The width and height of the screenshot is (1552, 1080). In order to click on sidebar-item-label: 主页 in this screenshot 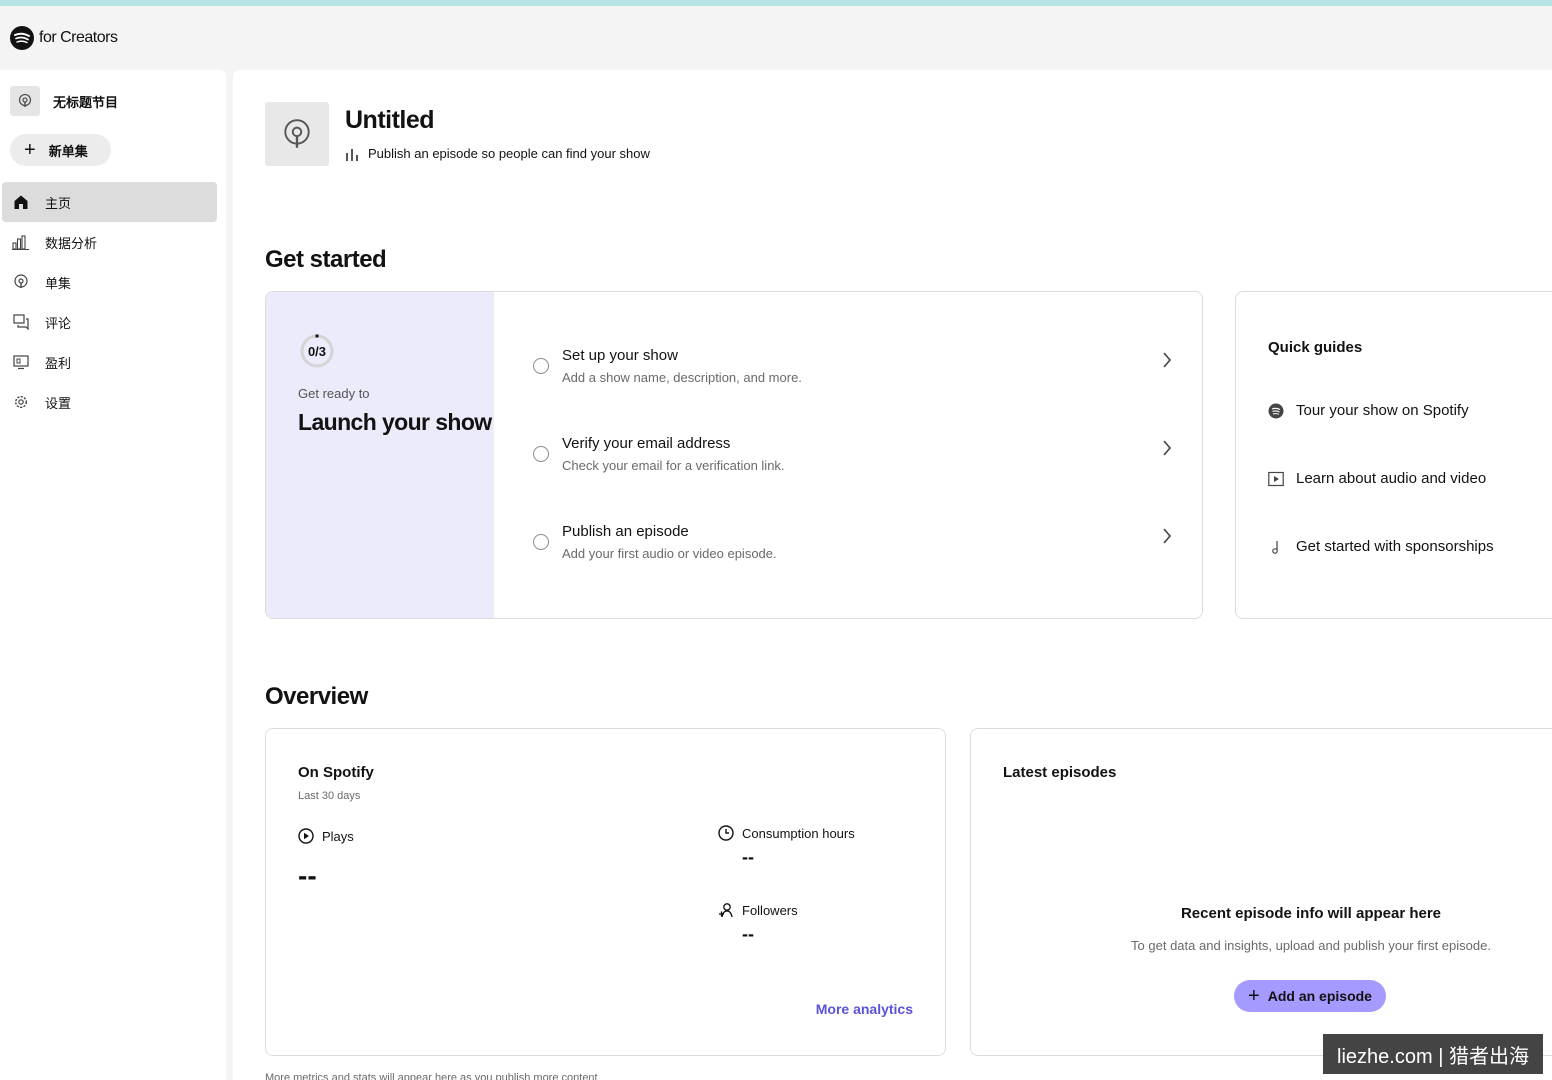, I will do `click(58, 203)`.